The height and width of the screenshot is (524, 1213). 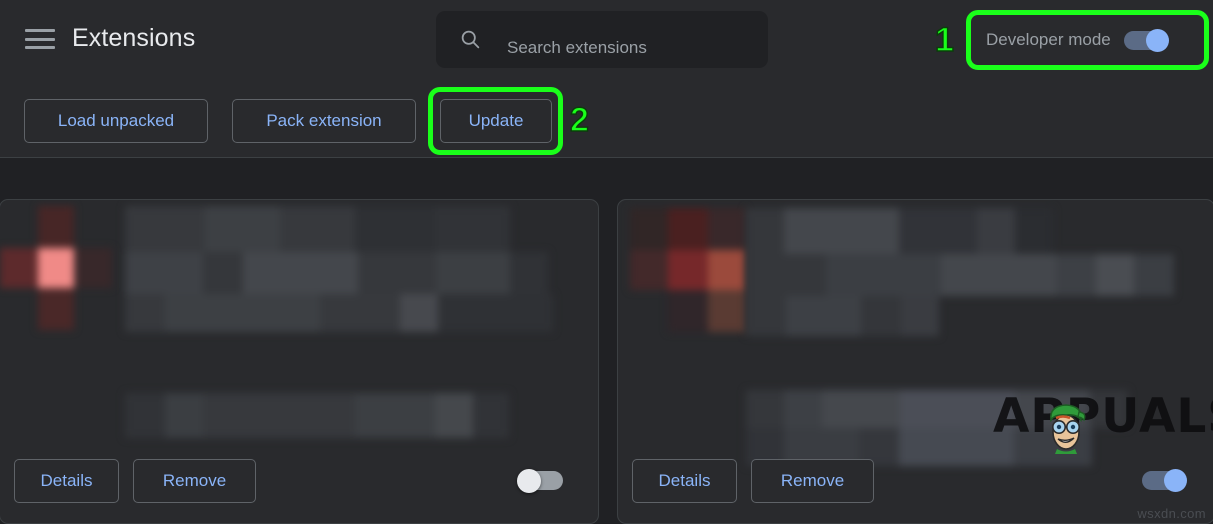 I want to click on developer-mode-control: Developer mode, so click(x=1080, y=40).